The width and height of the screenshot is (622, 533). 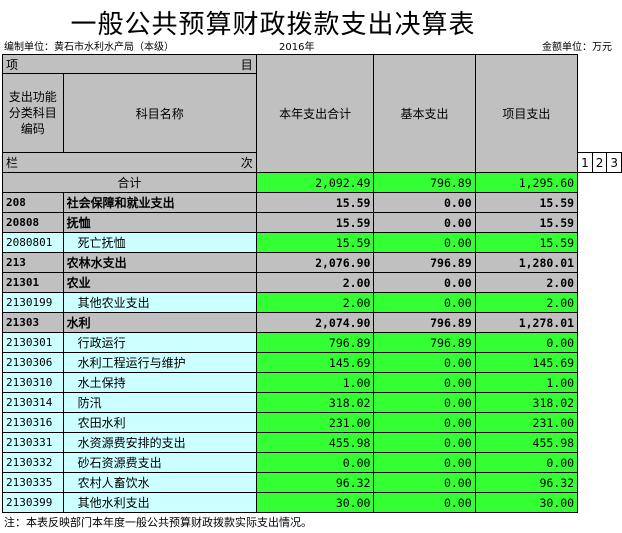 I want to click on row-code: 2130331, so click(x=33, y=442).